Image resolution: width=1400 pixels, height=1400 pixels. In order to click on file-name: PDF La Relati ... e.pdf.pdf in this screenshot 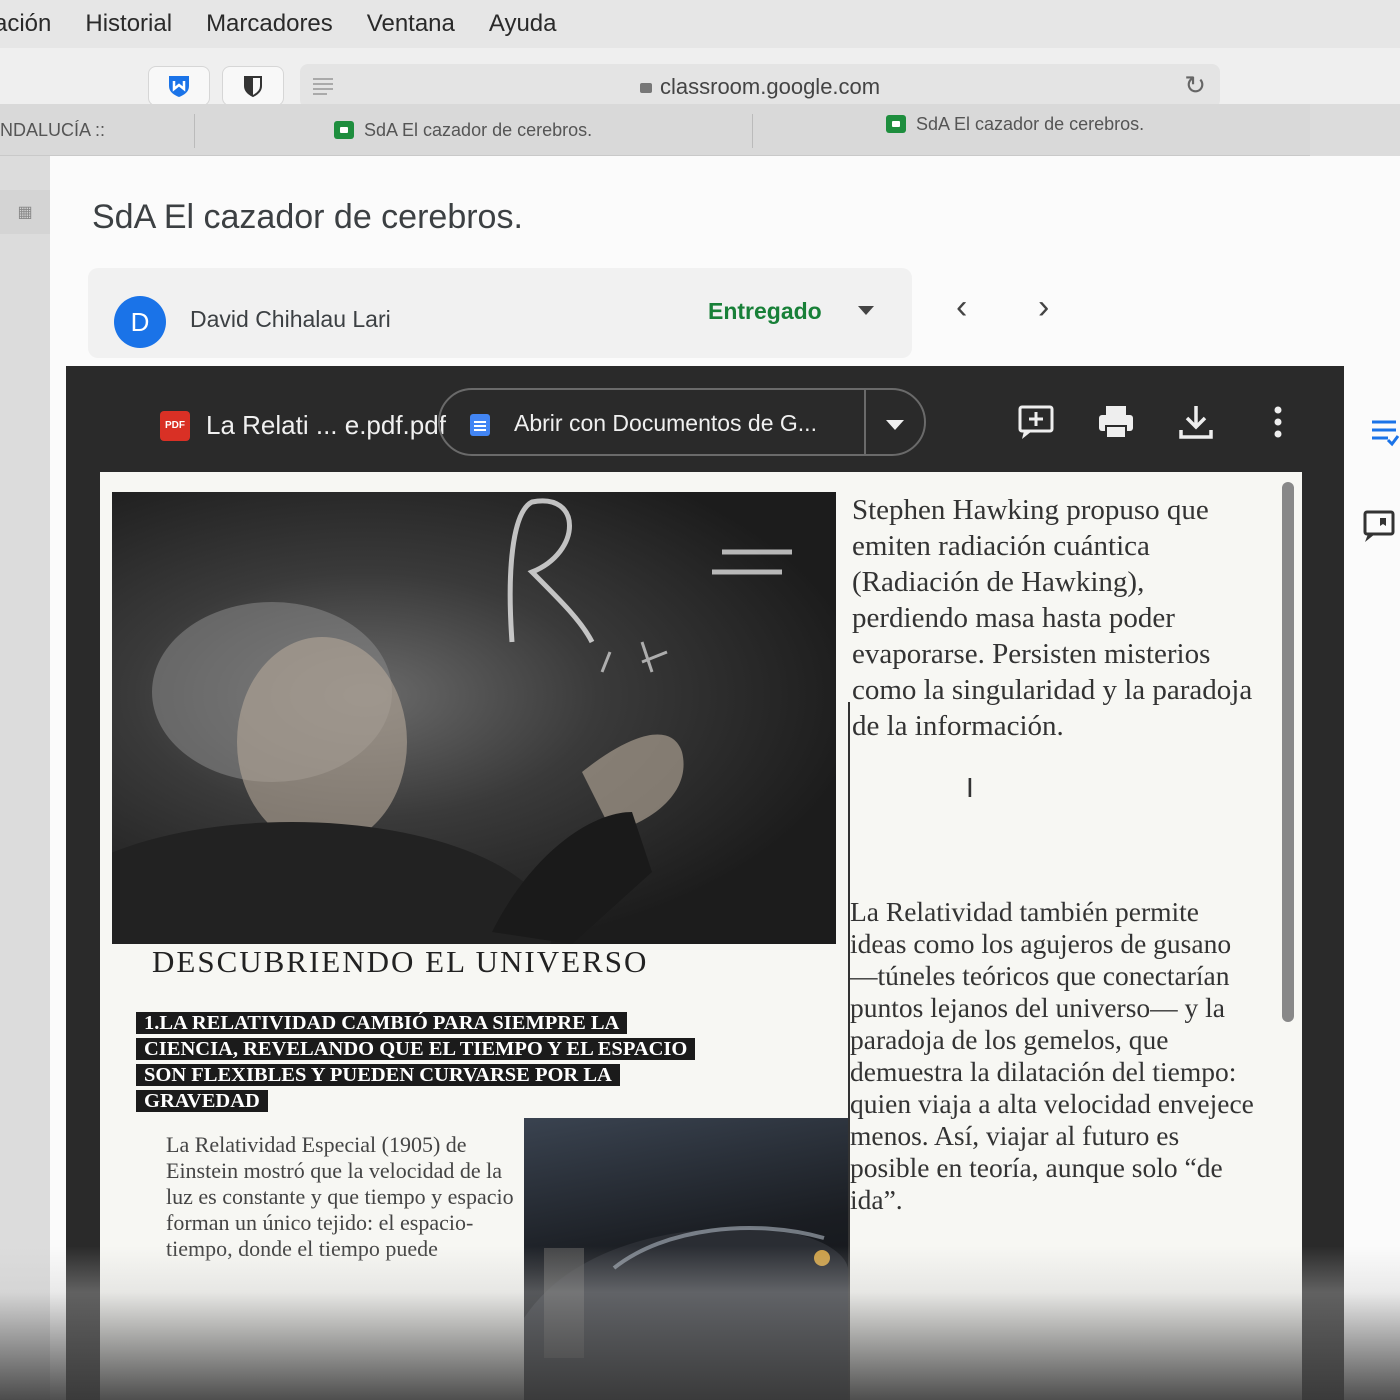, I will do `click(303, 425)`.